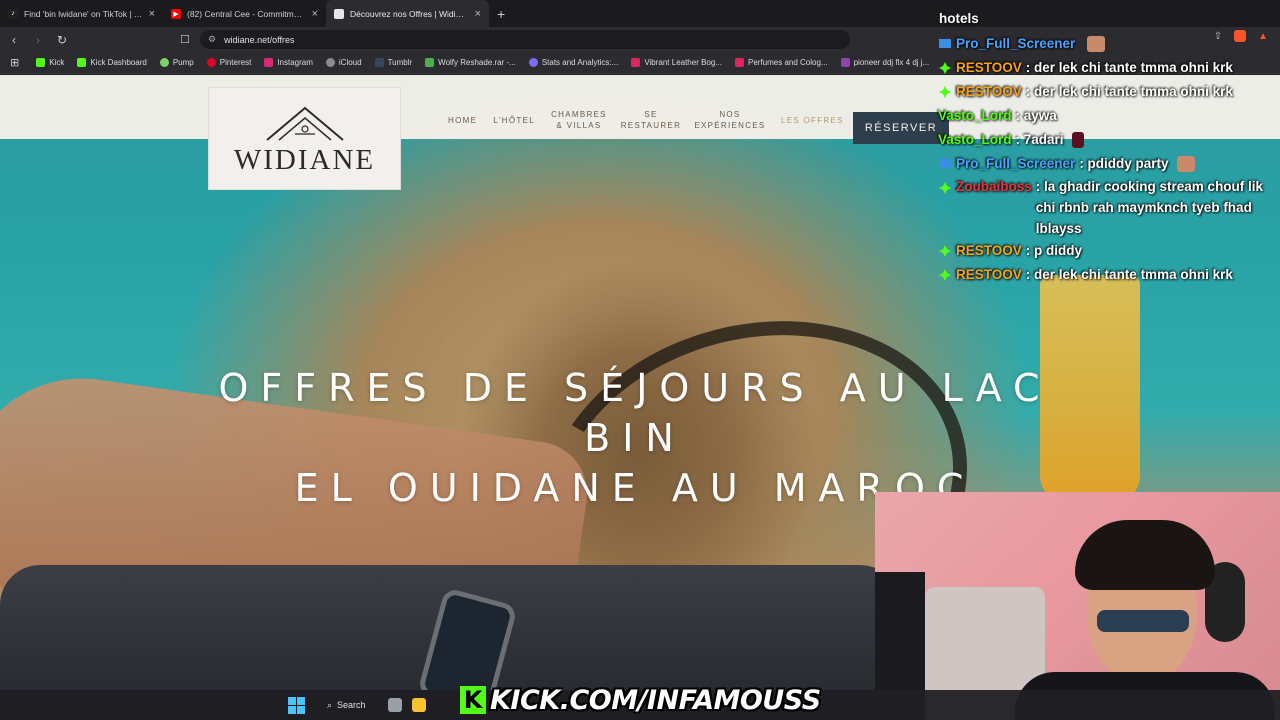  What do you see at coordinates (112, 62) in the screenshot?
I see `bookmark-kick-dashboard: Kick Dashboard` at bounding box center [112, 62].